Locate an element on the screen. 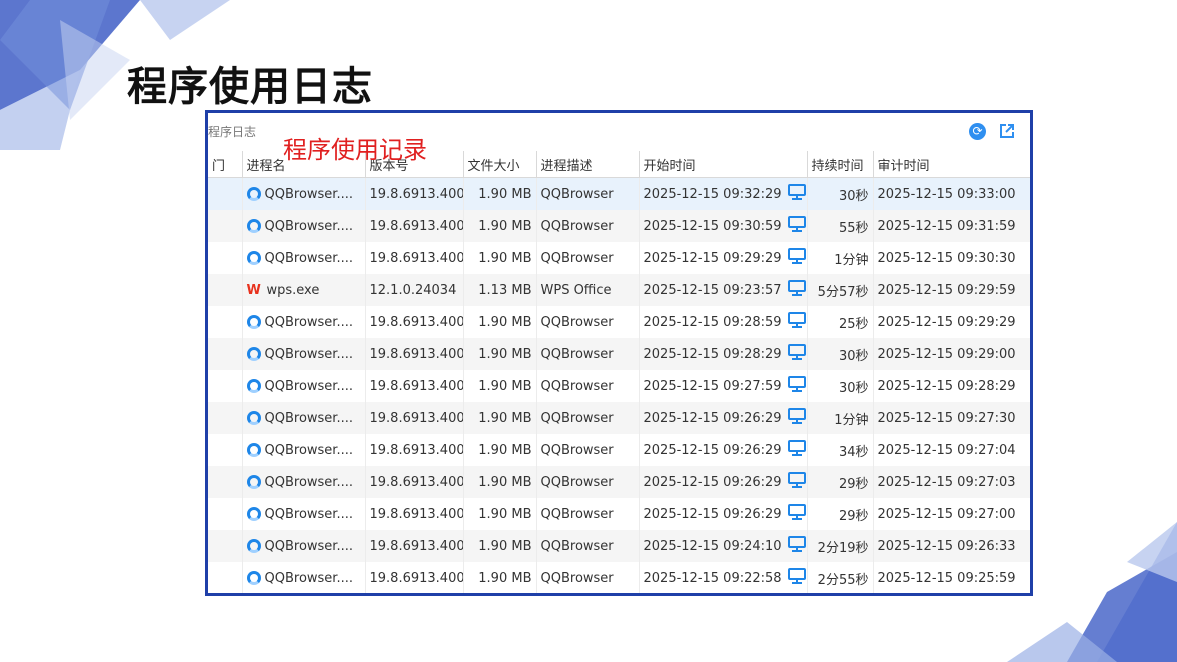  duration: 2分19秒 is located at coordinates (840, 546).